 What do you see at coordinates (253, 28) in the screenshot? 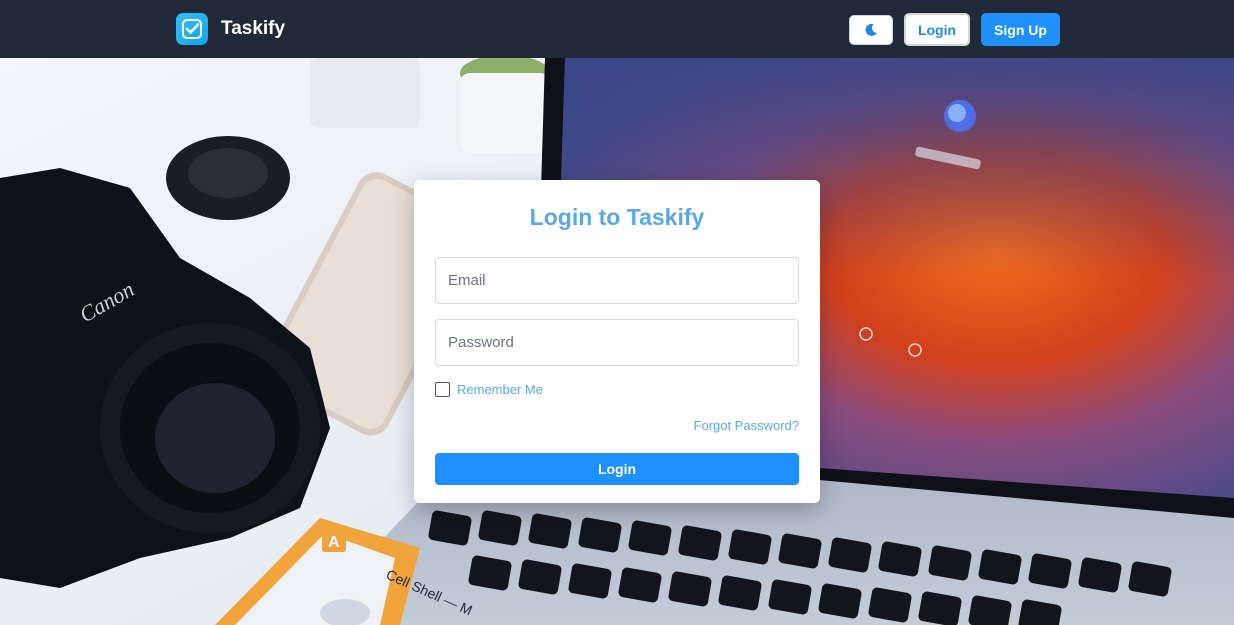
I see `brand-name: Taskify` at bounding box center [253, 28].